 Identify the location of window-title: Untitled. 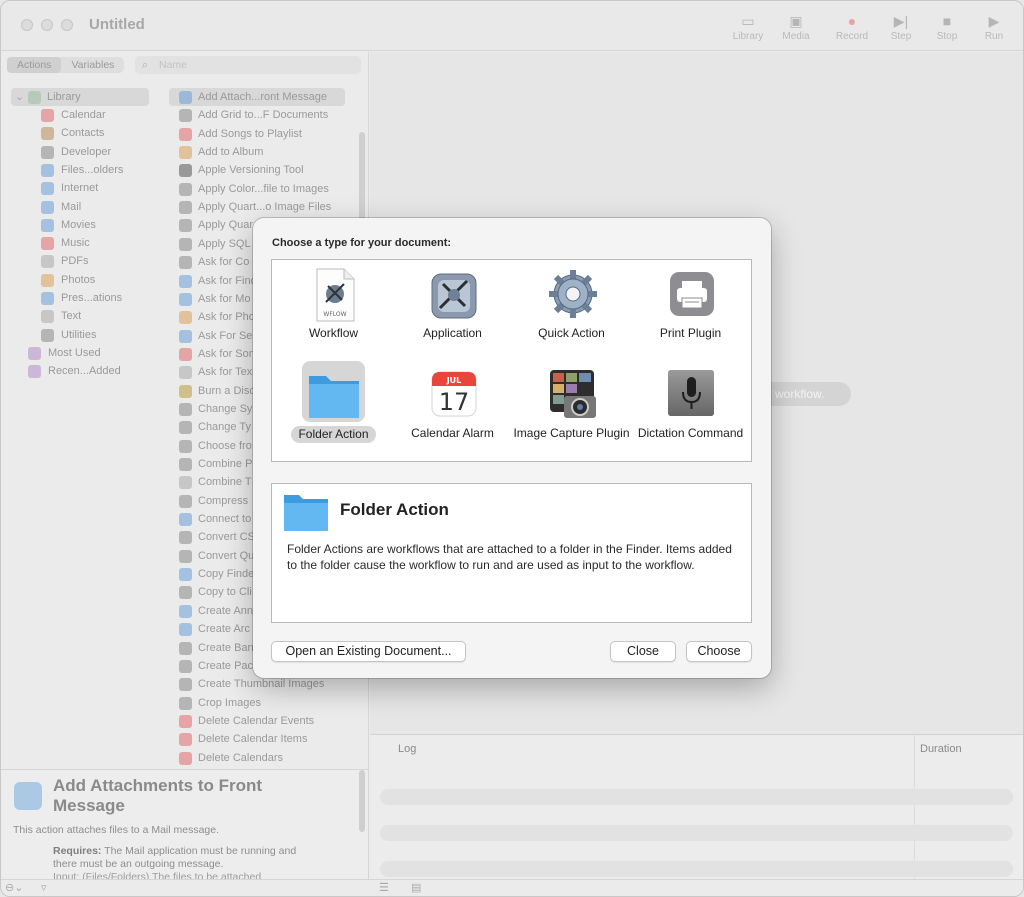
(117, 24).